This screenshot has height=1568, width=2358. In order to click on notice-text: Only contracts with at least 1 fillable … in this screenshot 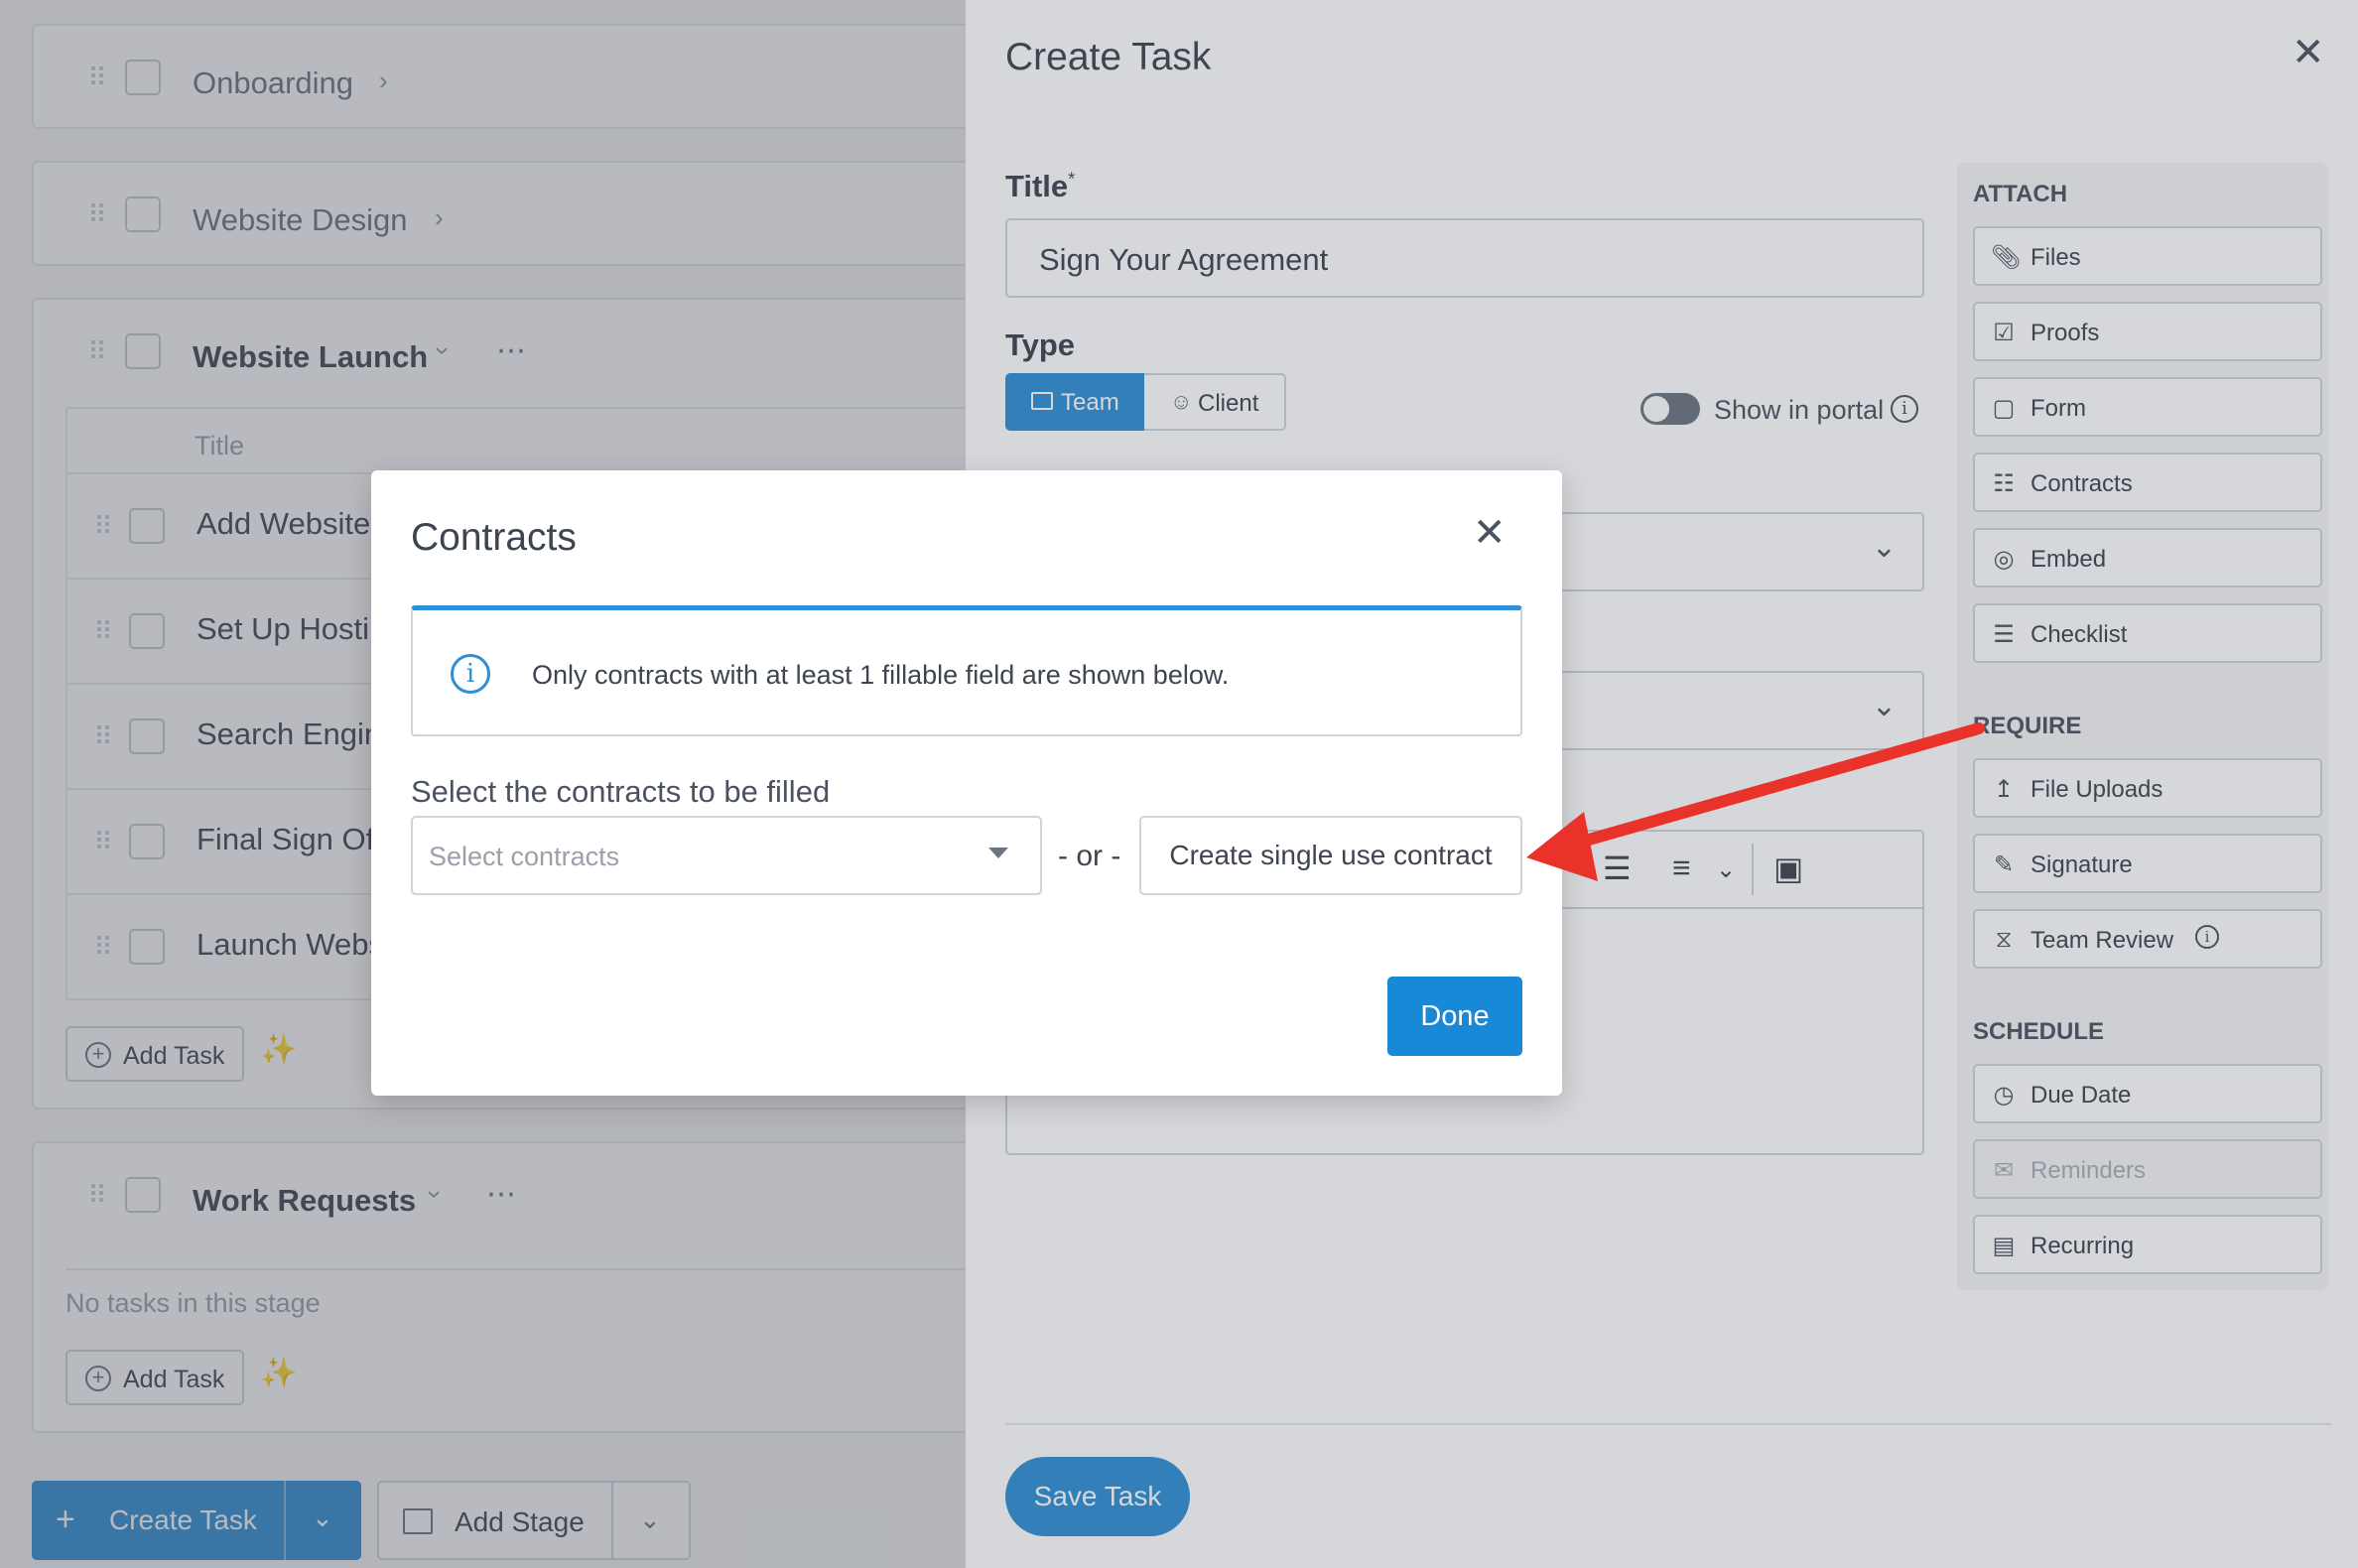, I will do `click(881, 675)`.